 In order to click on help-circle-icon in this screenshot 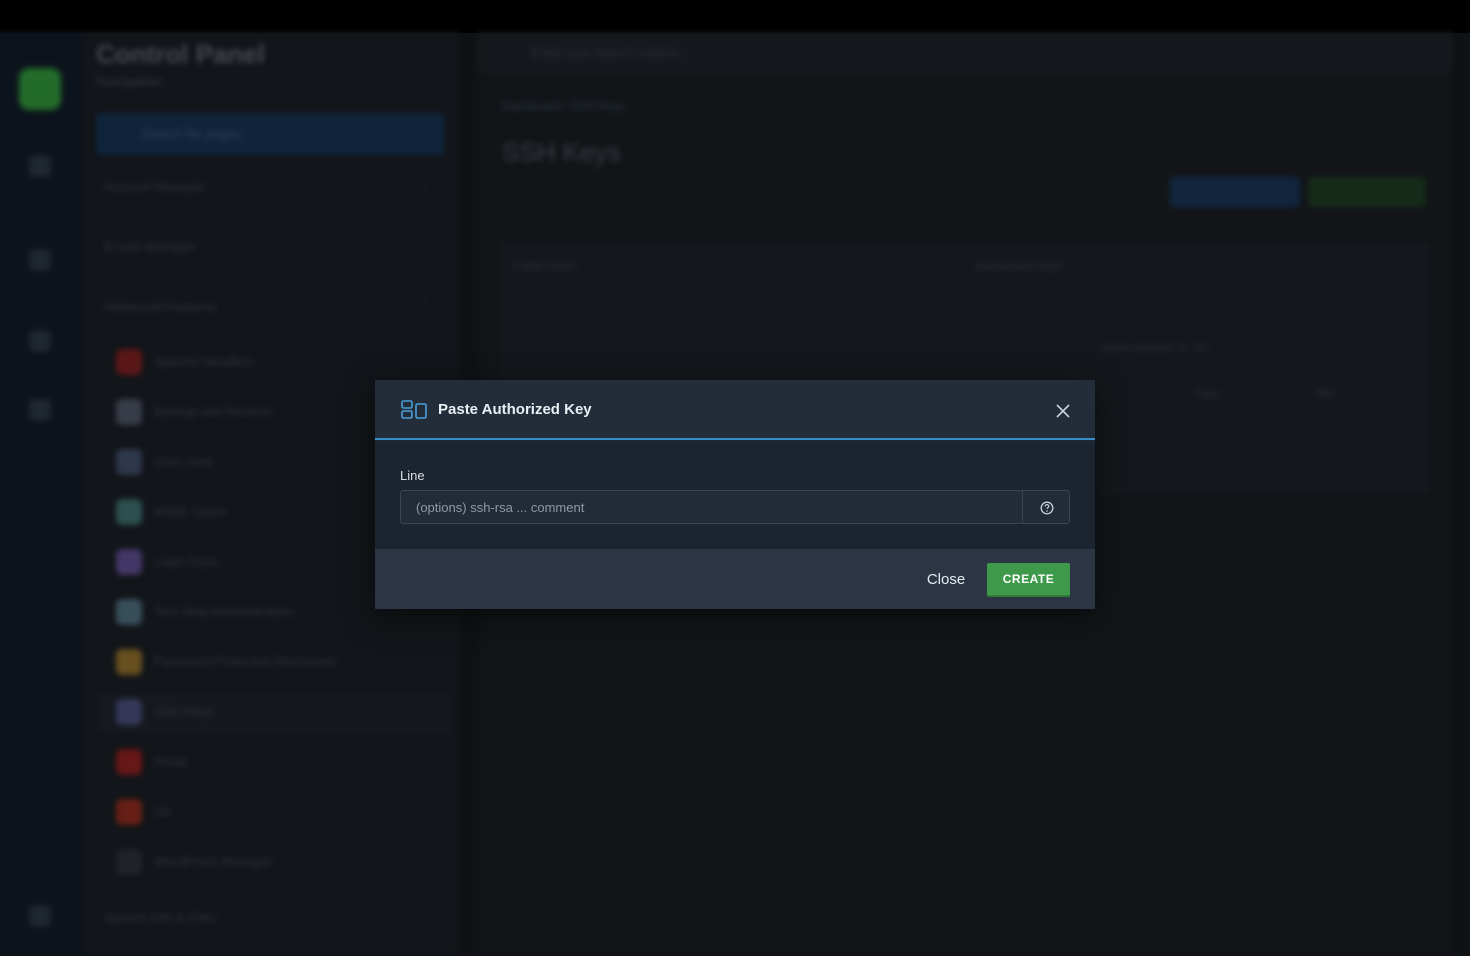, I will do `click(1047, 508)`.